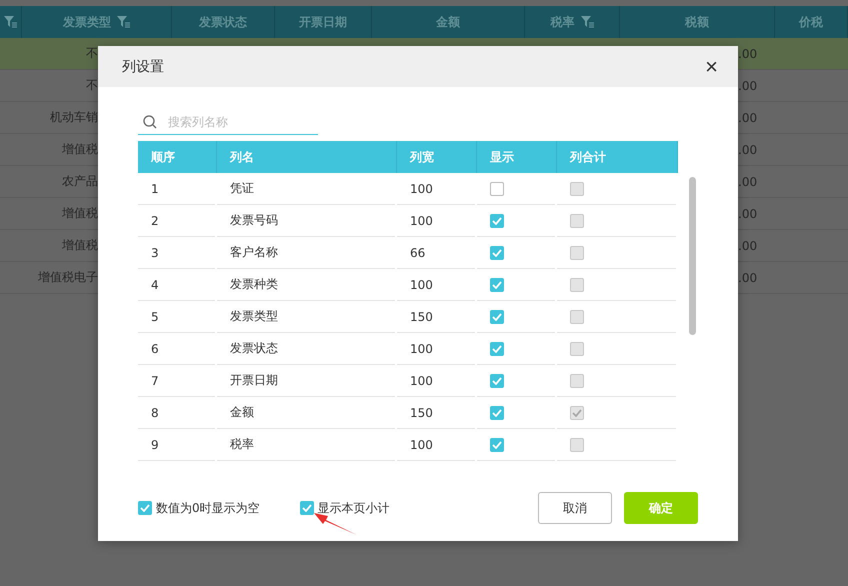 This screenshot has height=586, width=848. I want to click on column-header: 税率, so click(562, 22).